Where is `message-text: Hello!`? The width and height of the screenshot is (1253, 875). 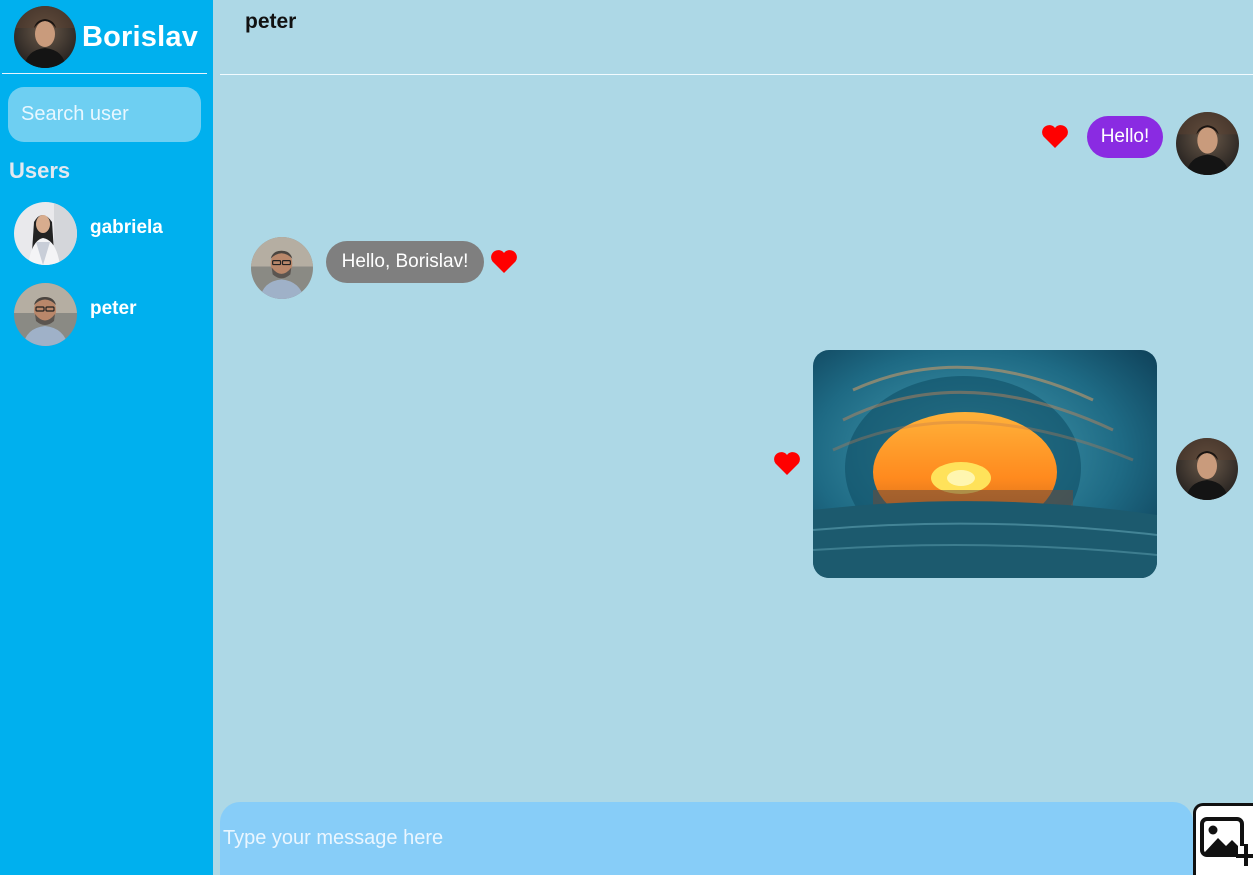
message-text: Hello! is located at coordinates (1125, 136).